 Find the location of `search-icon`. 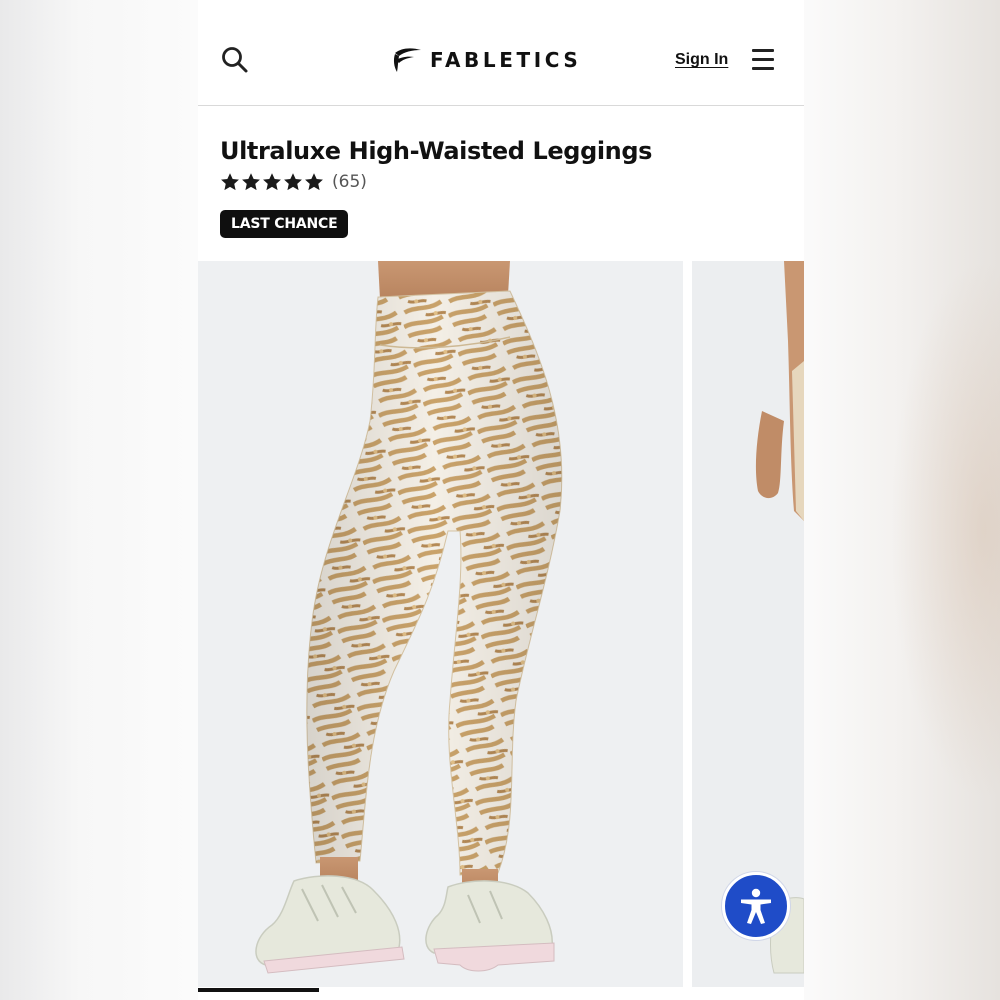

search-icon is located at coordinates (235, 60).